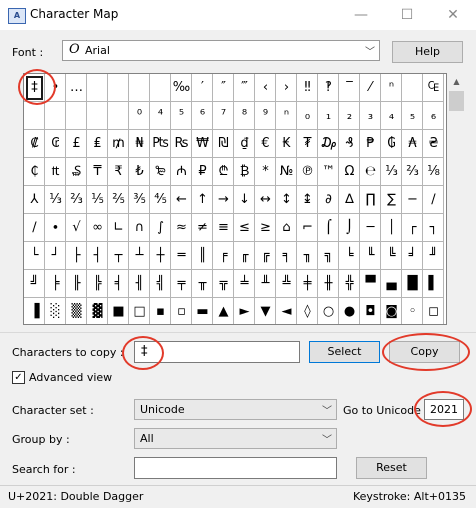  What do you see at coordinates (76, 284) in the screenshot?
I see `char-cell: ╟` at bounding box center [76, 284].